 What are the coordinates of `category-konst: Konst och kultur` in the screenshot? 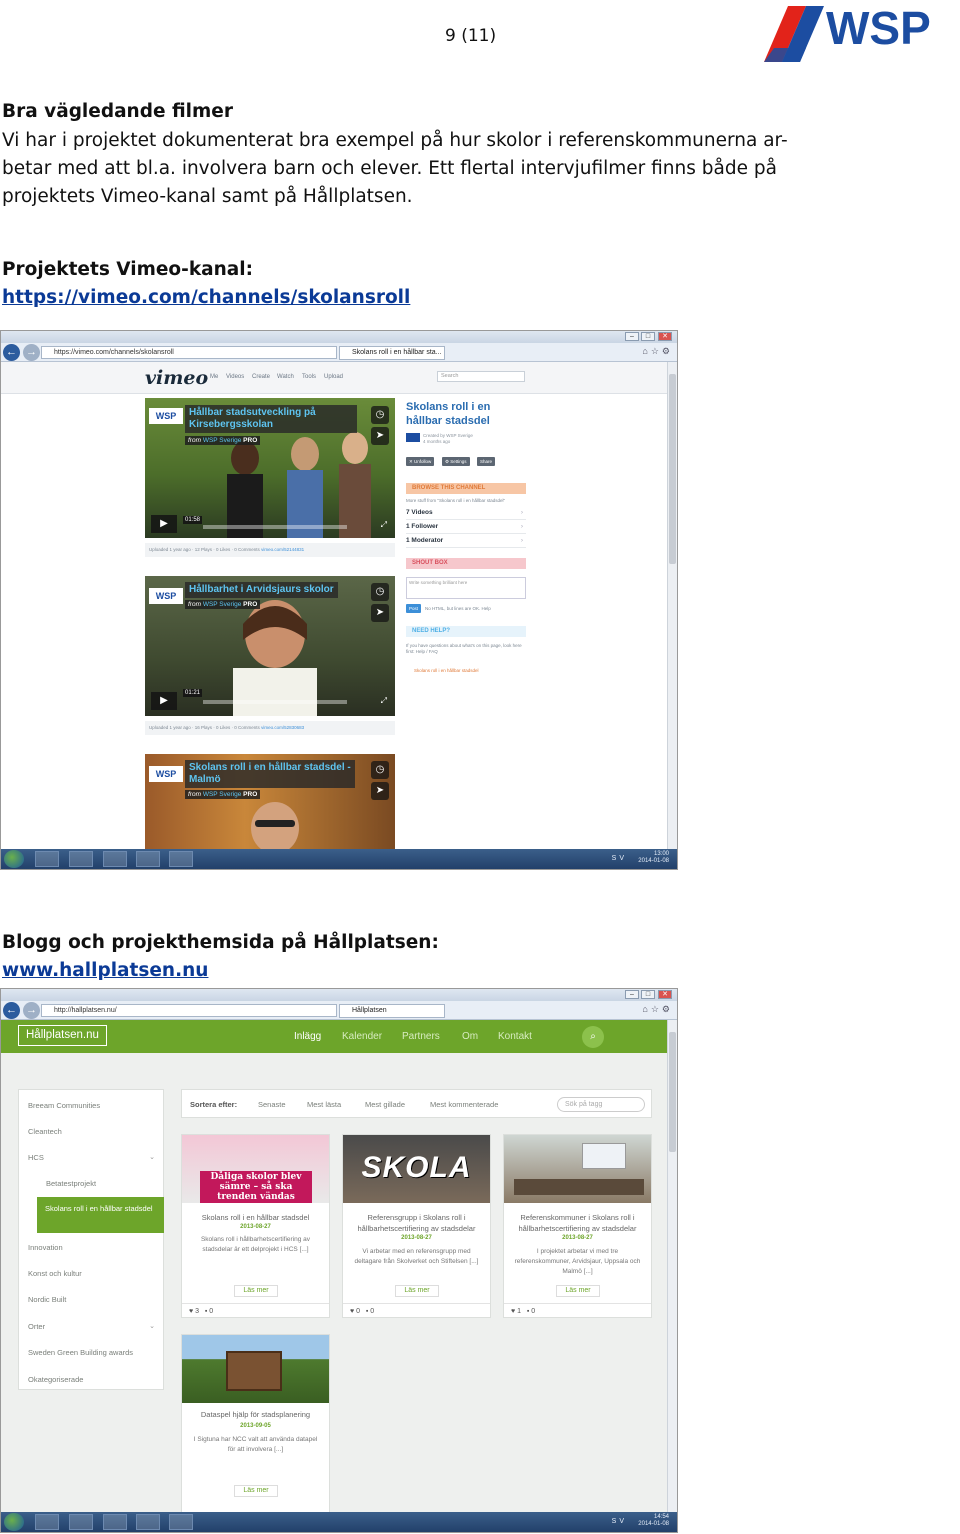 It's located at (55, 1273).